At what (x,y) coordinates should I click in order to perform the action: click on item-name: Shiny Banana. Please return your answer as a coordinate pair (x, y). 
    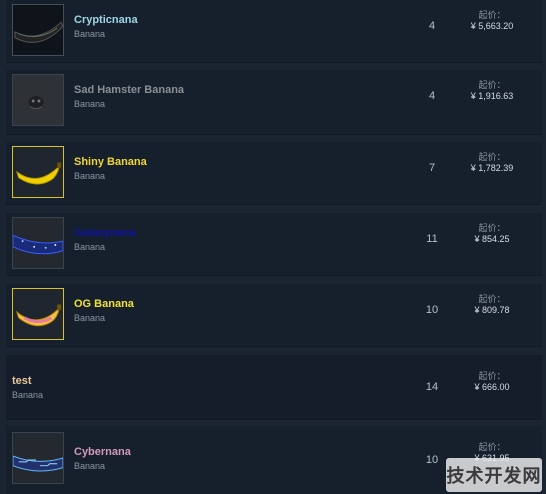
    Looking at the image, I should click on (110, 162).